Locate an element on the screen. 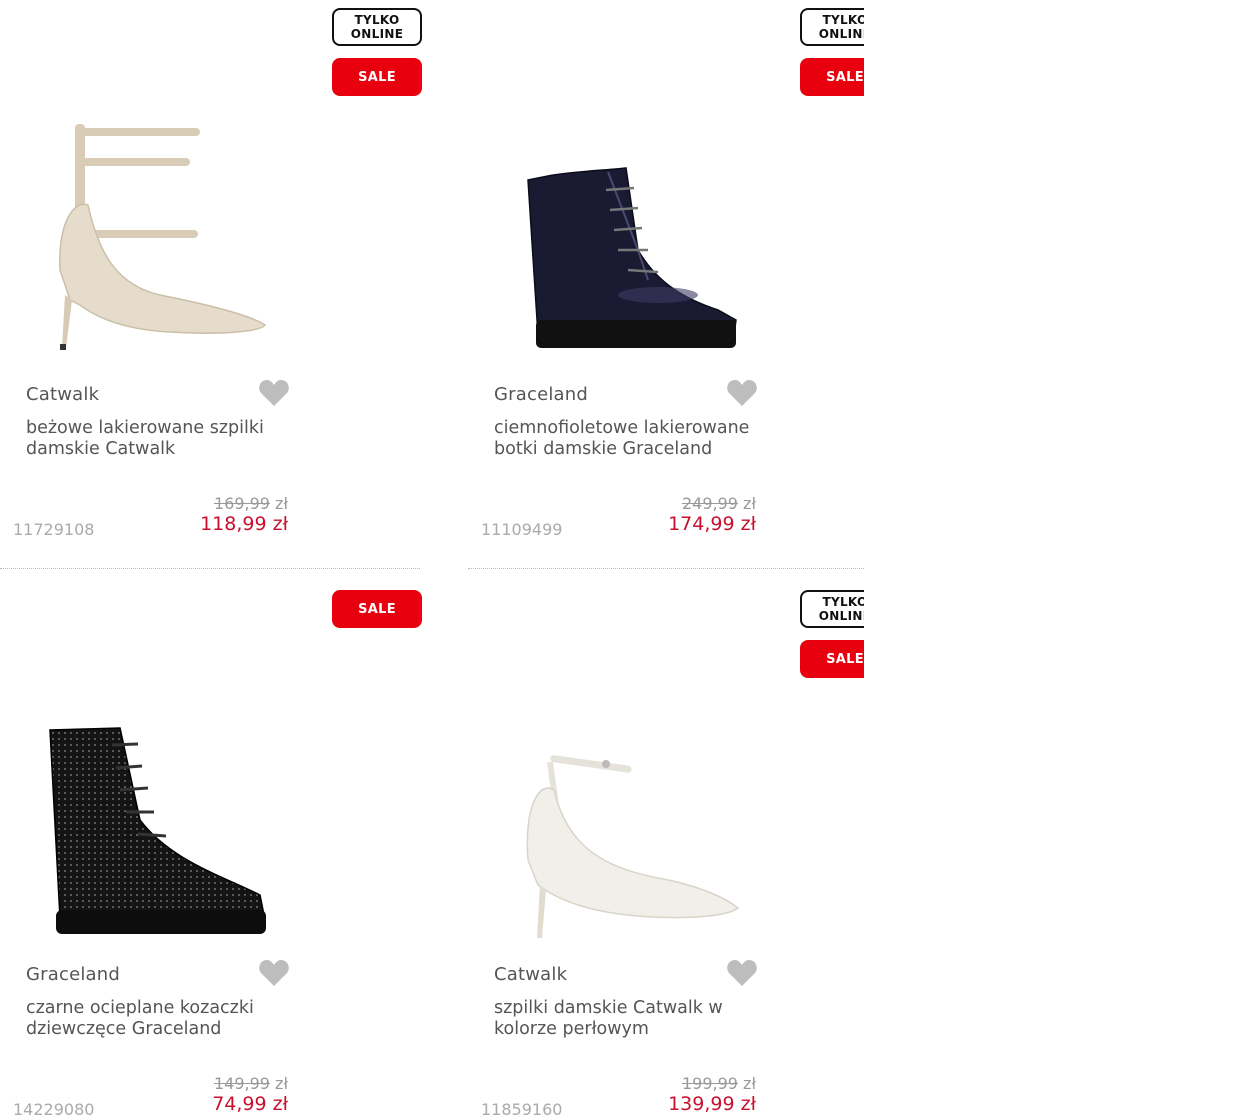 This screenshot has height=1115, width=1250. product-sku: 14229080 is located at coordinates (54, 1107).